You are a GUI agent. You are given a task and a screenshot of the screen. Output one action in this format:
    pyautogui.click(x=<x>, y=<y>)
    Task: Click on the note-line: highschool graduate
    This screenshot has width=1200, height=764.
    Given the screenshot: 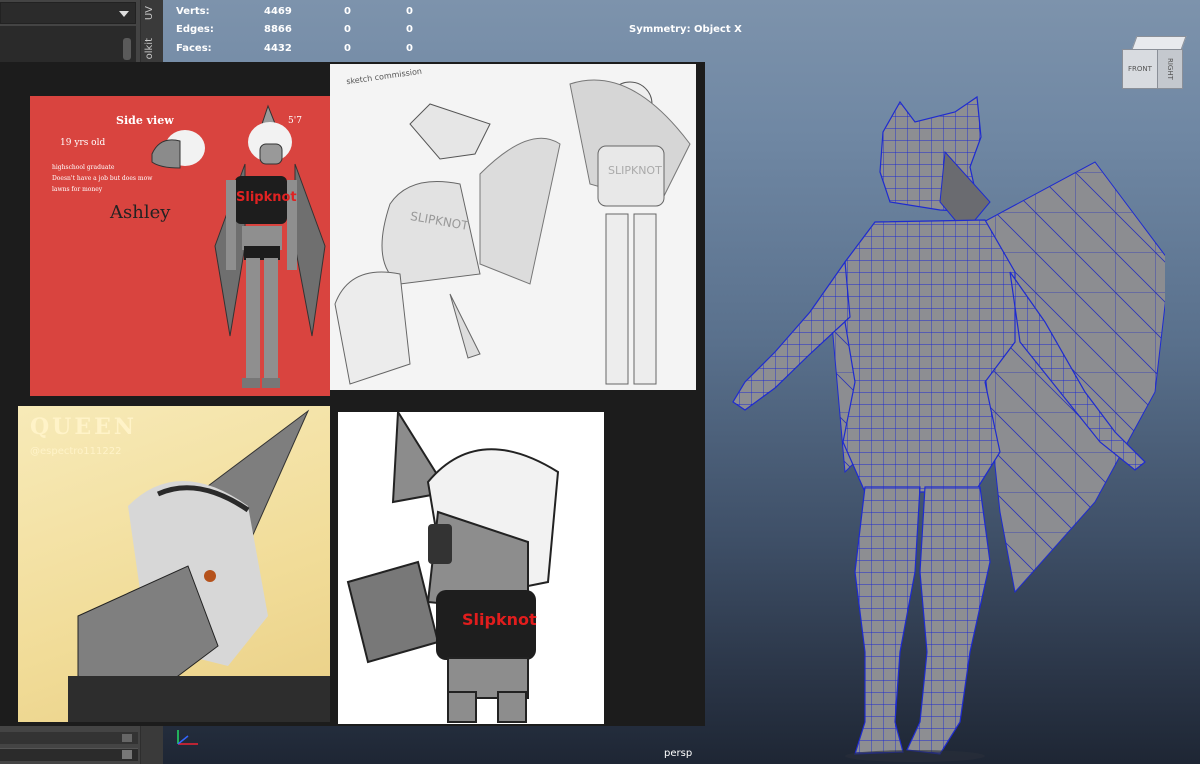 What is the action you would take?
    pyautogui.click(x=83, y=167)
    